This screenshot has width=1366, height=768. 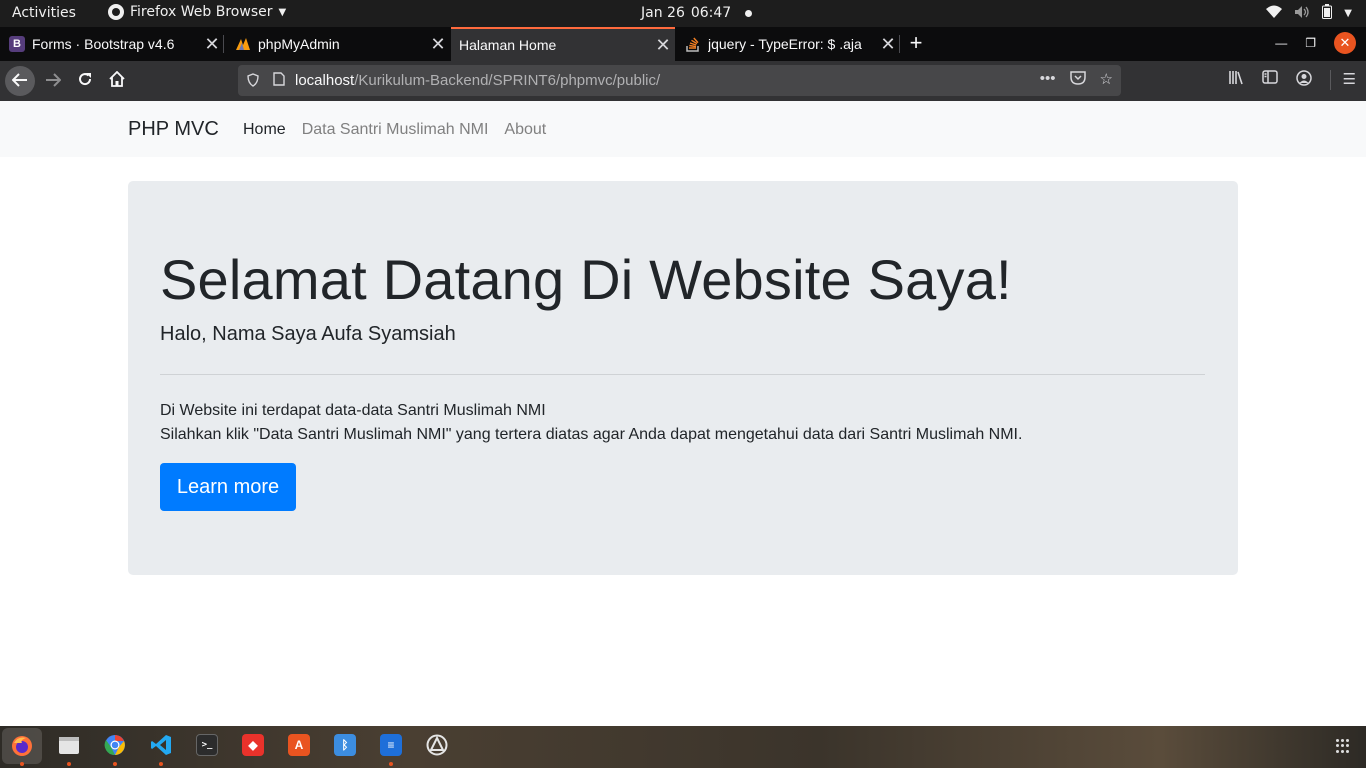 I want to click on terminal-icon: >_, so click(x=207, y=745).